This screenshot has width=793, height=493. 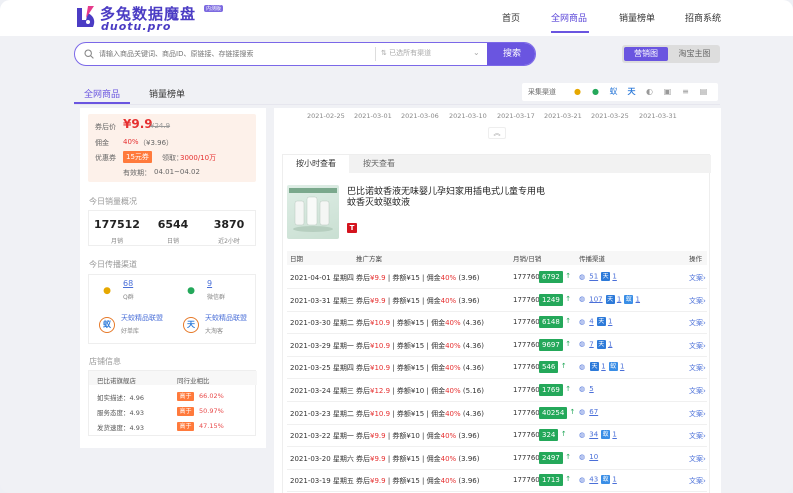 I want to click on gift-icon: ▣, so click(x=667, y=91).